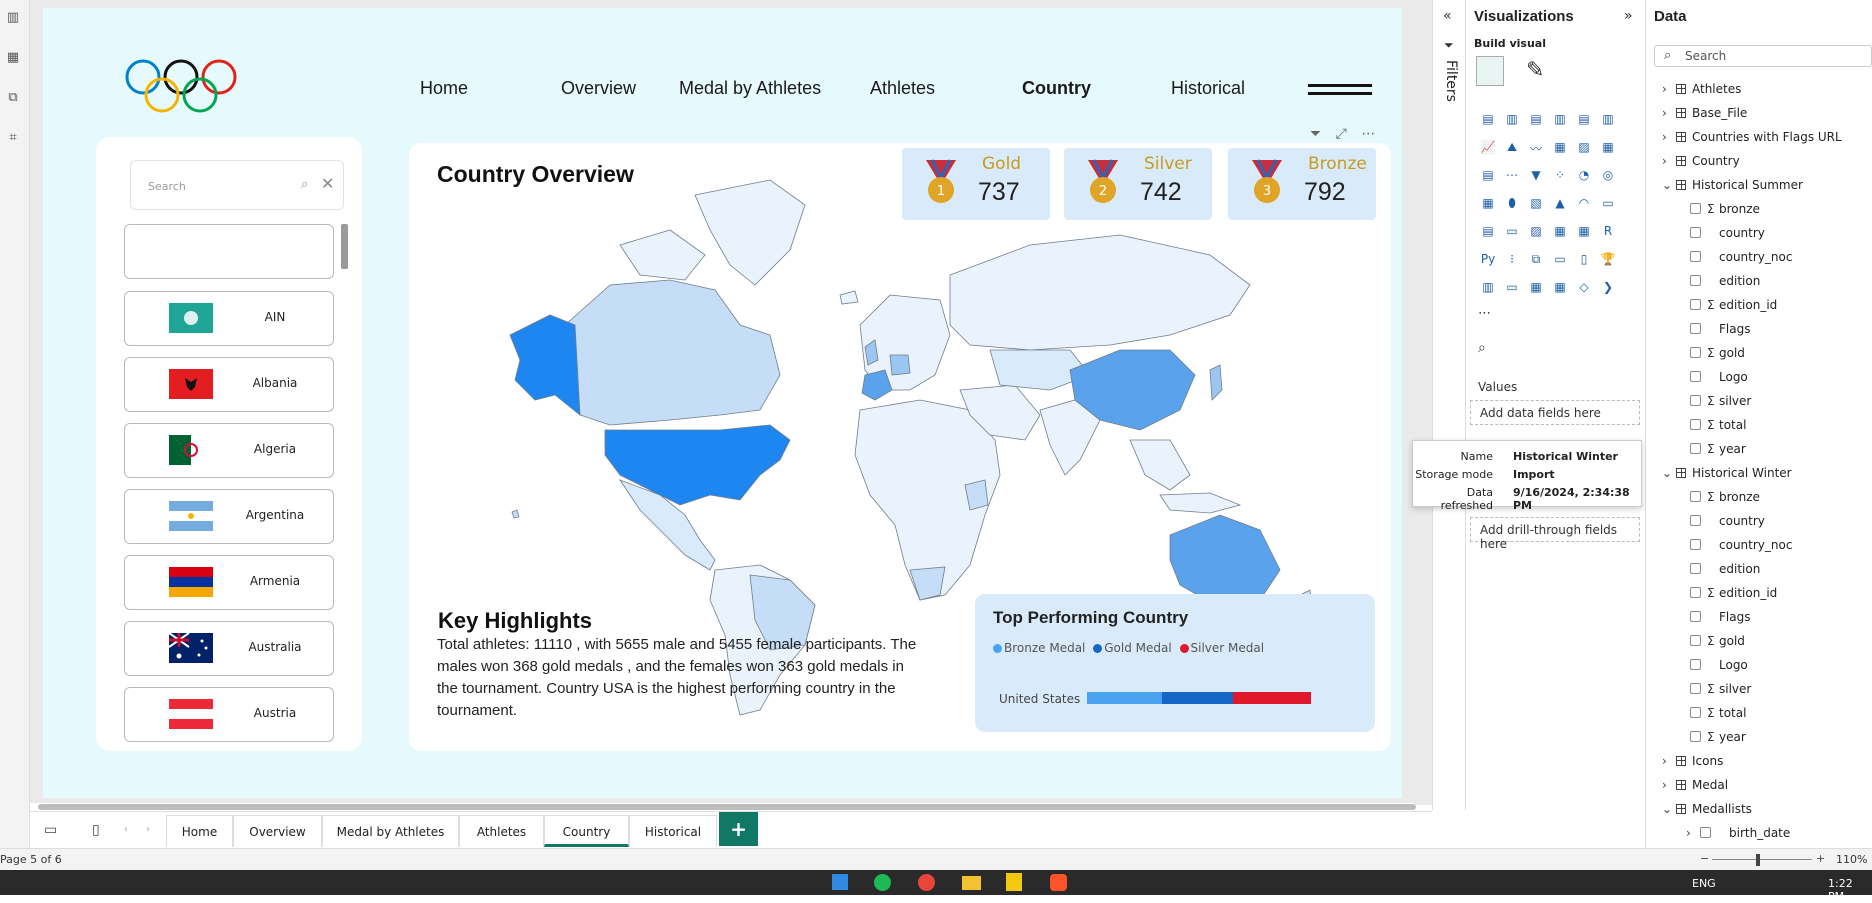 This screenshot has width=1872, height=903. What do you see at coordinates (229, 318) in the screenshot?
I see `slicer-item-ain: AIN` at bounding box center [229, 318].